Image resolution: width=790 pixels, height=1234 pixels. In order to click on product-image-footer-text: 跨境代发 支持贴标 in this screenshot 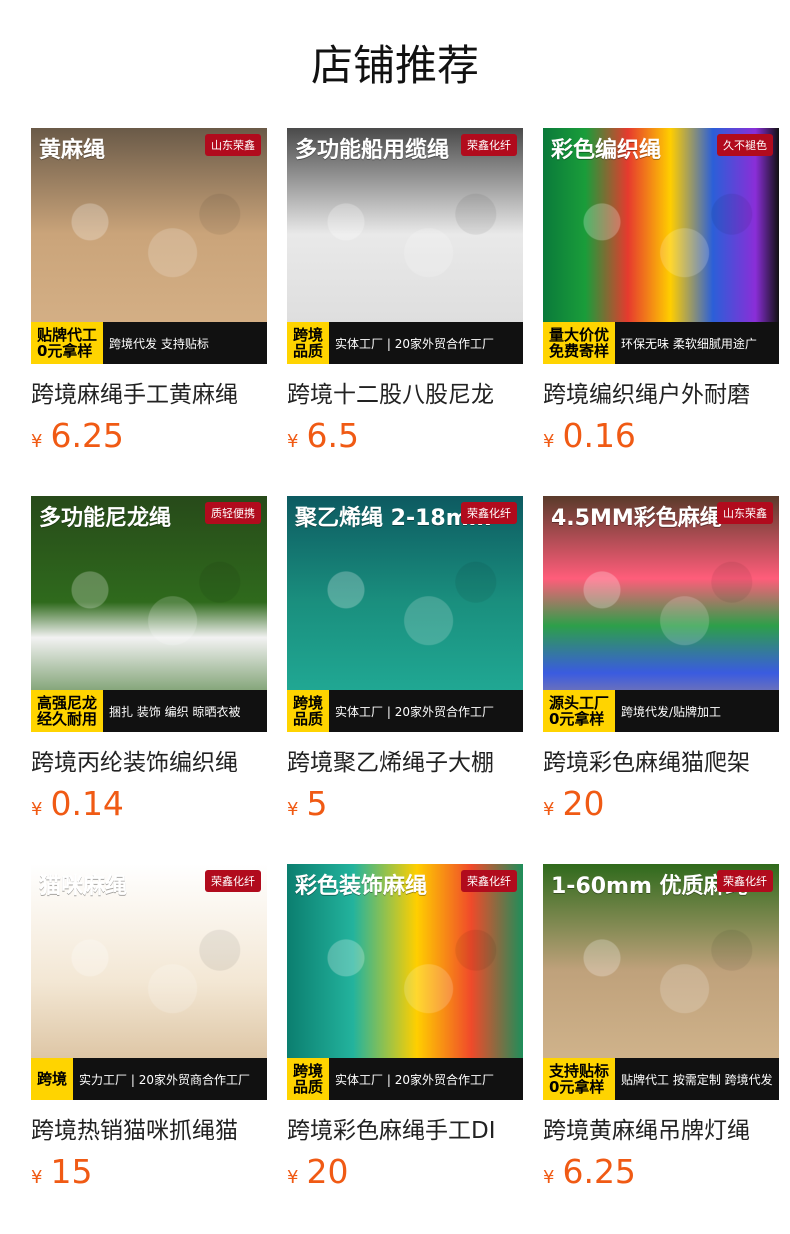, I will do `click(159, 343)`.